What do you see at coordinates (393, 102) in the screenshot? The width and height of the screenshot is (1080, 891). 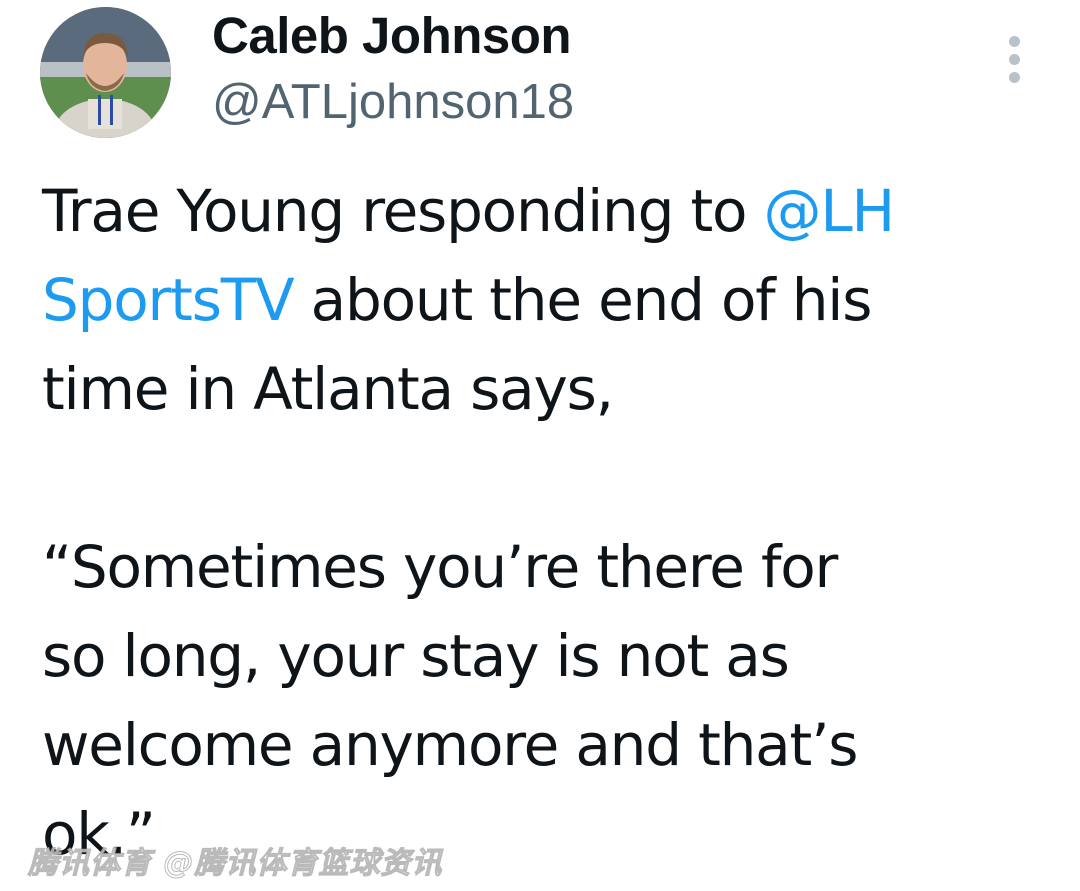 I see `author-handle: @ATLjohnson18` at bounding box center [393, 102].